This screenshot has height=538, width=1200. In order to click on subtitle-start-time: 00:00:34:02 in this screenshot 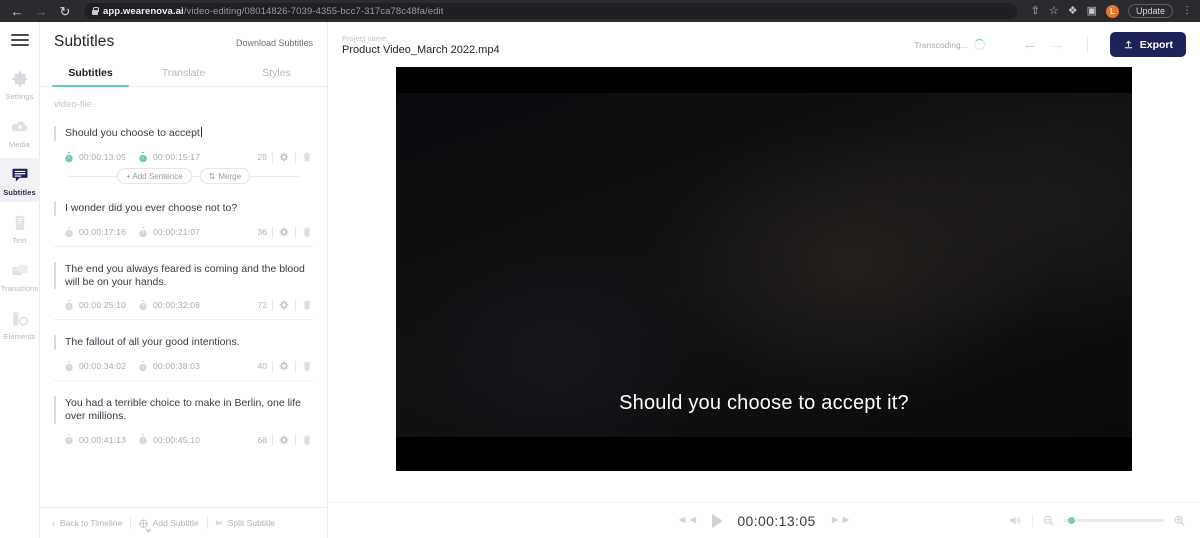, I will do `click(106, 366)`.